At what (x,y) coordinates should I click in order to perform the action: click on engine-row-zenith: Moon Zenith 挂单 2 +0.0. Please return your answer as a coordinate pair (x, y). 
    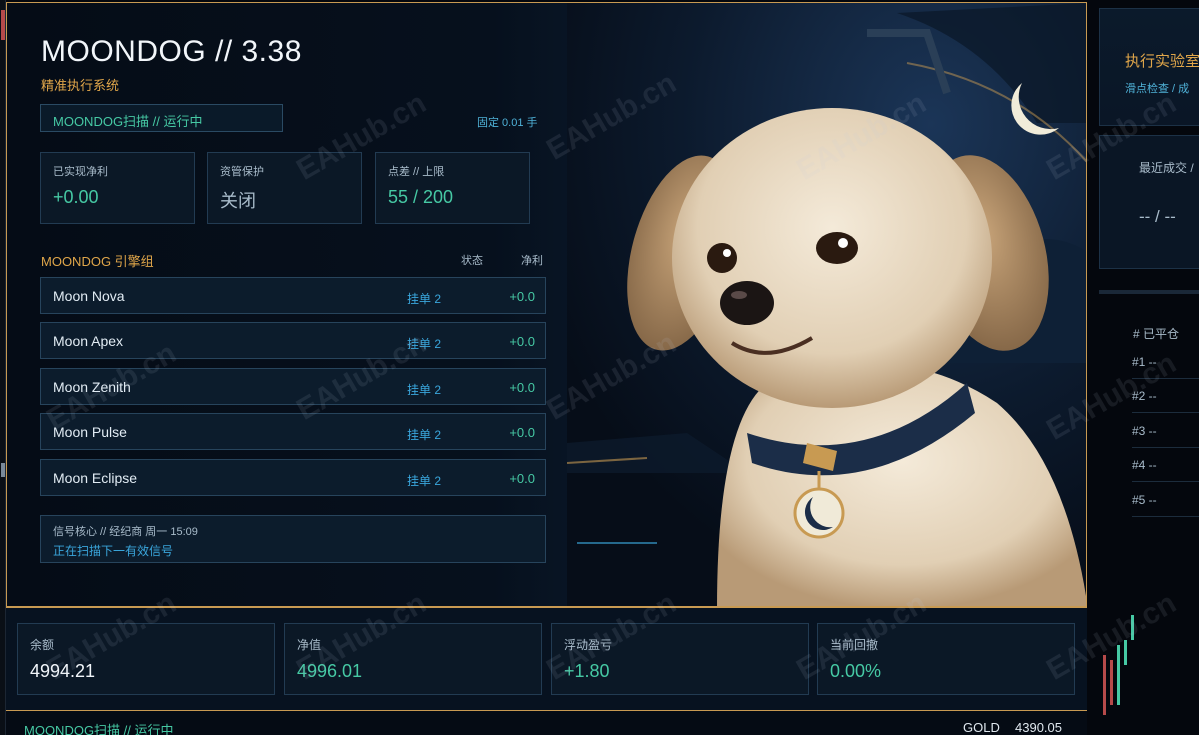
    Looking at the image, I should click on (293, 386).